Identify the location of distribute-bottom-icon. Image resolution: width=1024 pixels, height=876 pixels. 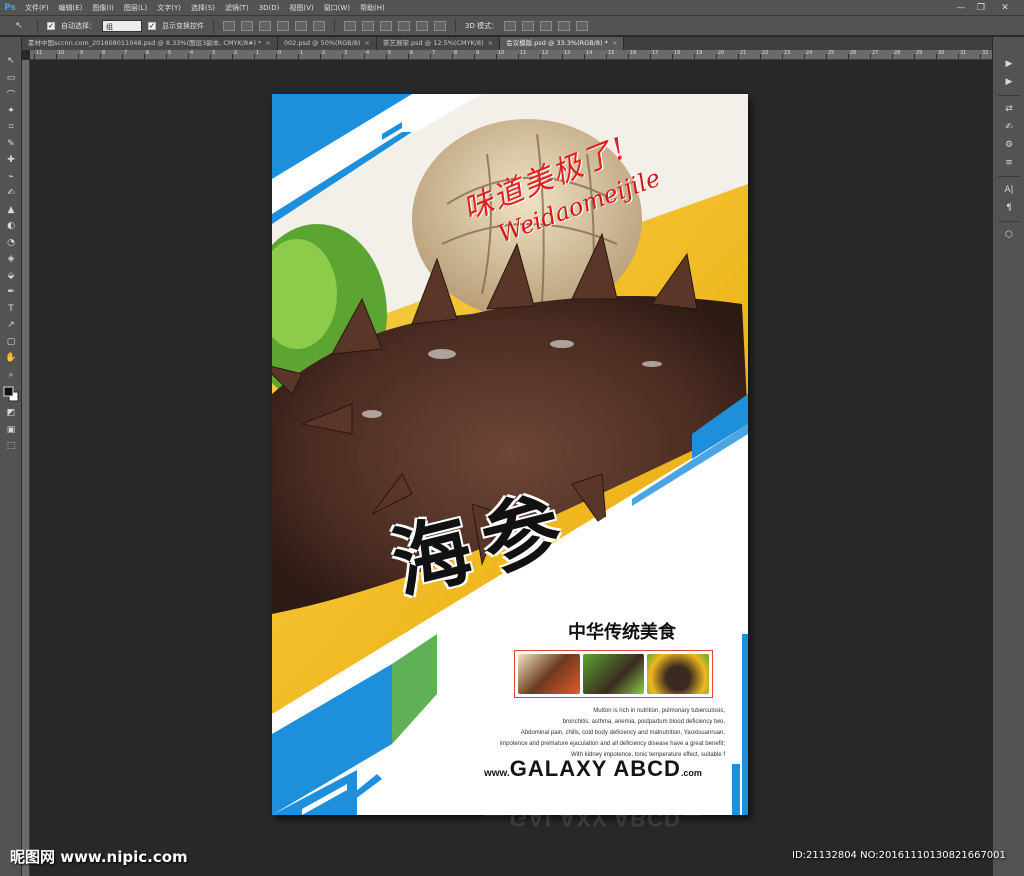
(386, 25).